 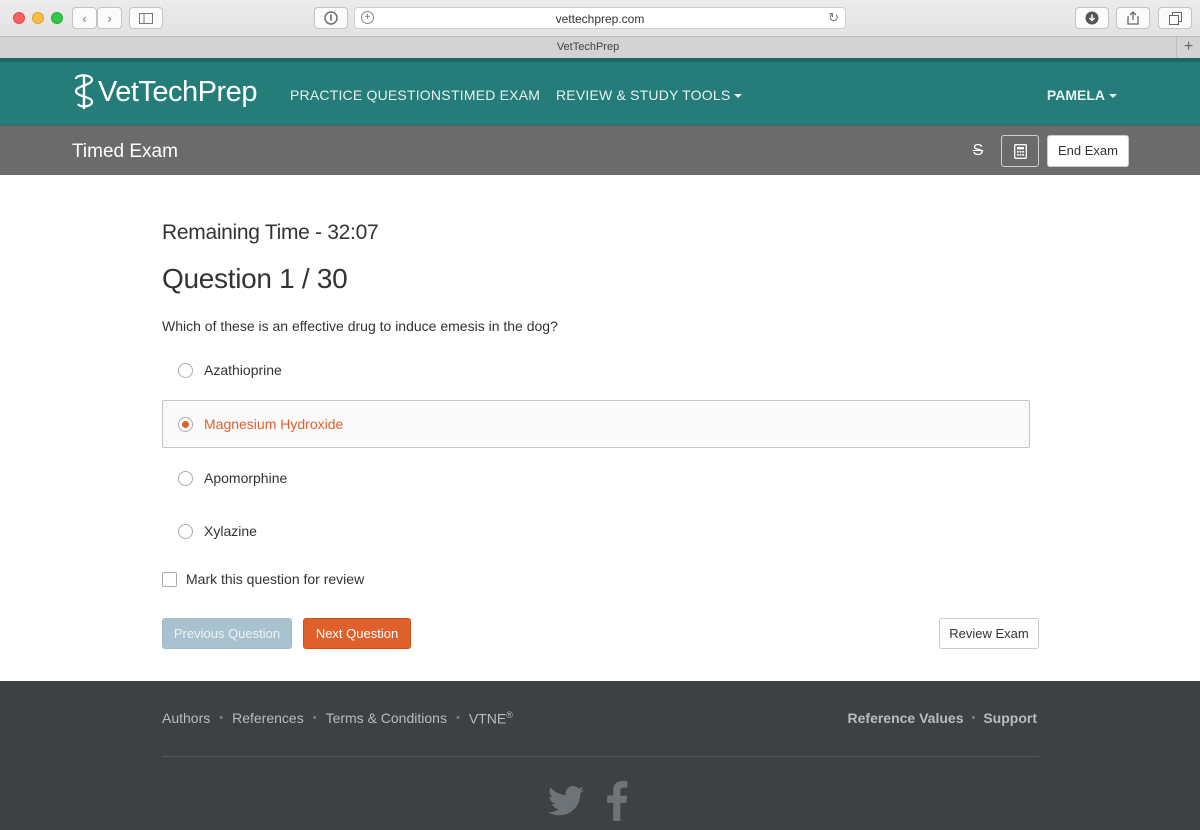 What do you see at coordinates (227, 633) in the screenshot?
I see `previous-question-button: Previous Question` at bounding box center [227, 633].